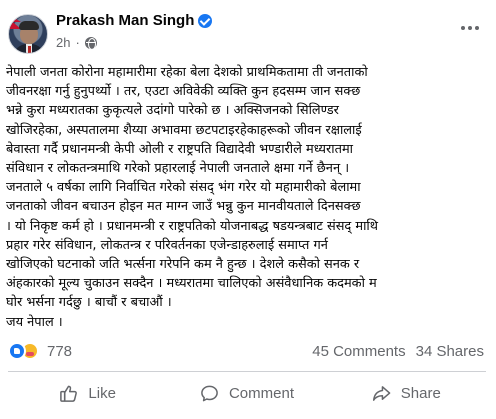 The image size is (496, 419). Describe the element at coordinates (420, 393) in the screenshot. I see `share-label: Share` at that location.